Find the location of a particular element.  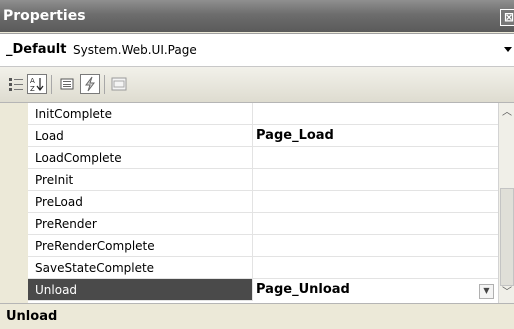

property-name: Unload is located at coordinates (56, 290).